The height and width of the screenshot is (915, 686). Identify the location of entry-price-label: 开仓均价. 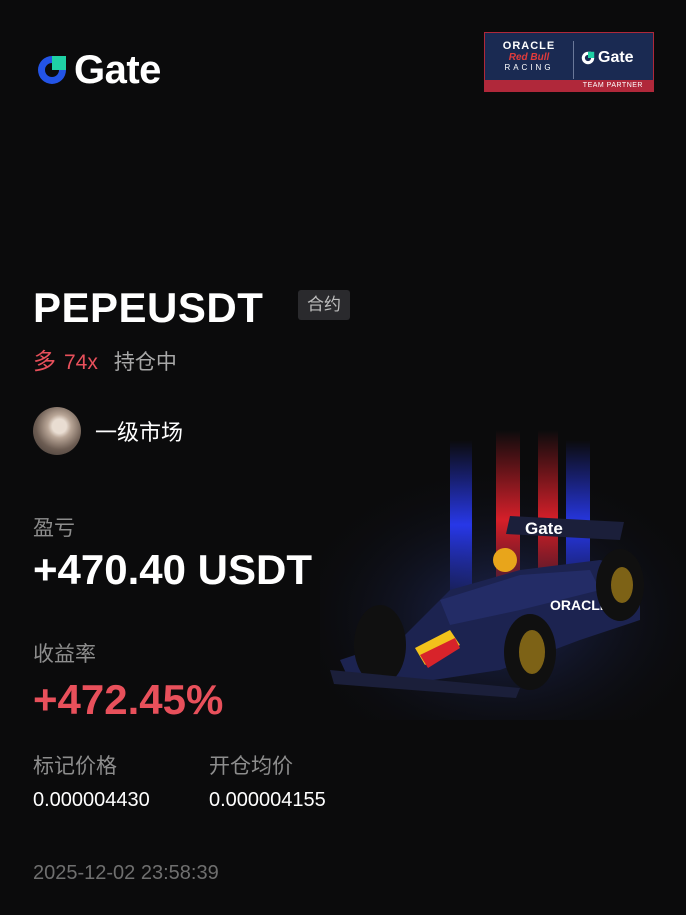
(251, 766).